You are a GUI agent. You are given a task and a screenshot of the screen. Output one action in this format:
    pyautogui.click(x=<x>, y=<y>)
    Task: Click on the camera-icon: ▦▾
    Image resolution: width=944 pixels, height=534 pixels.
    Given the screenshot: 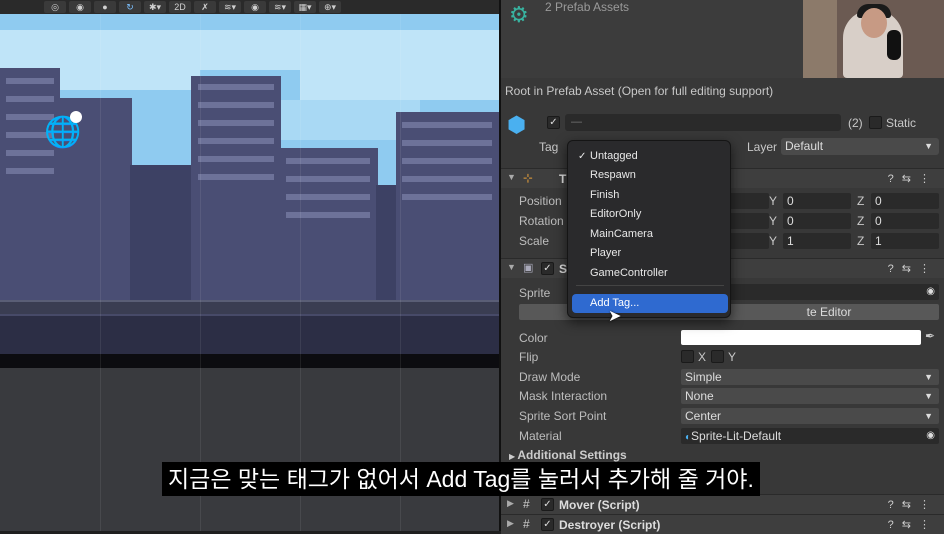 What is the action you would take?
    pyautogui.click(x=305, y=7)
    